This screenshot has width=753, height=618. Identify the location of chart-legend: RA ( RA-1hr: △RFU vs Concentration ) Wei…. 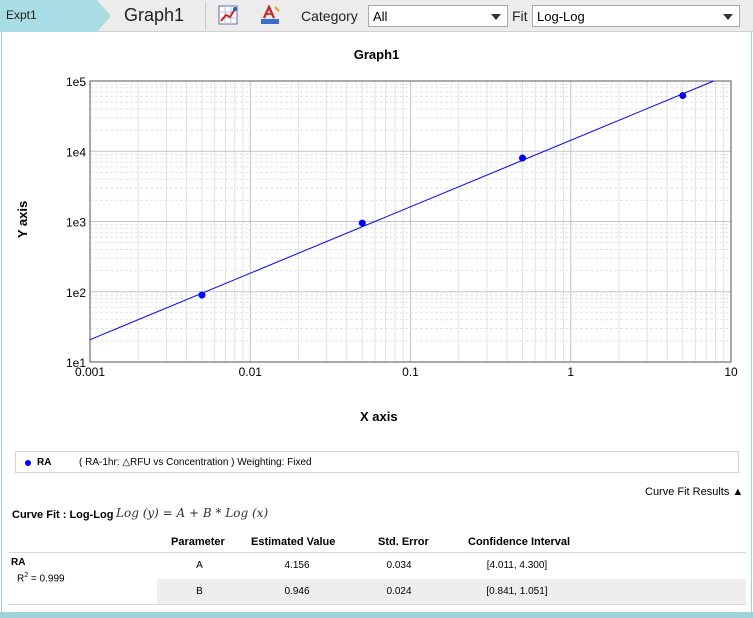
(377, 462).